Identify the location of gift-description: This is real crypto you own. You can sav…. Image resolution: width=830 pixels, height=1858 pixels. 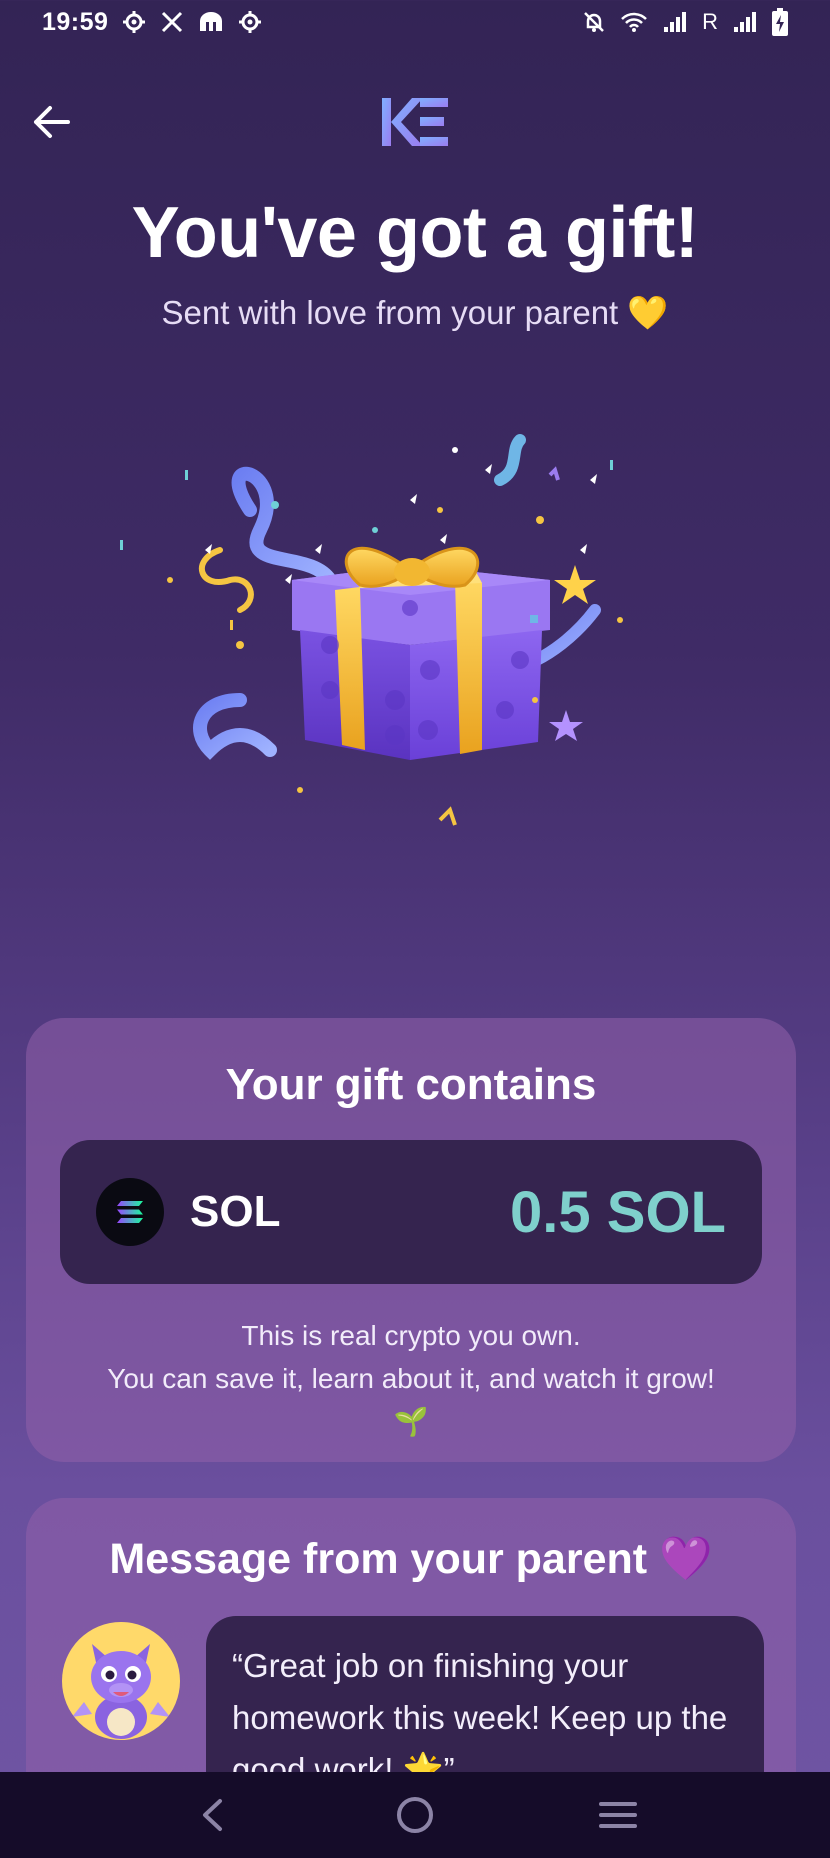
(411, 1378).